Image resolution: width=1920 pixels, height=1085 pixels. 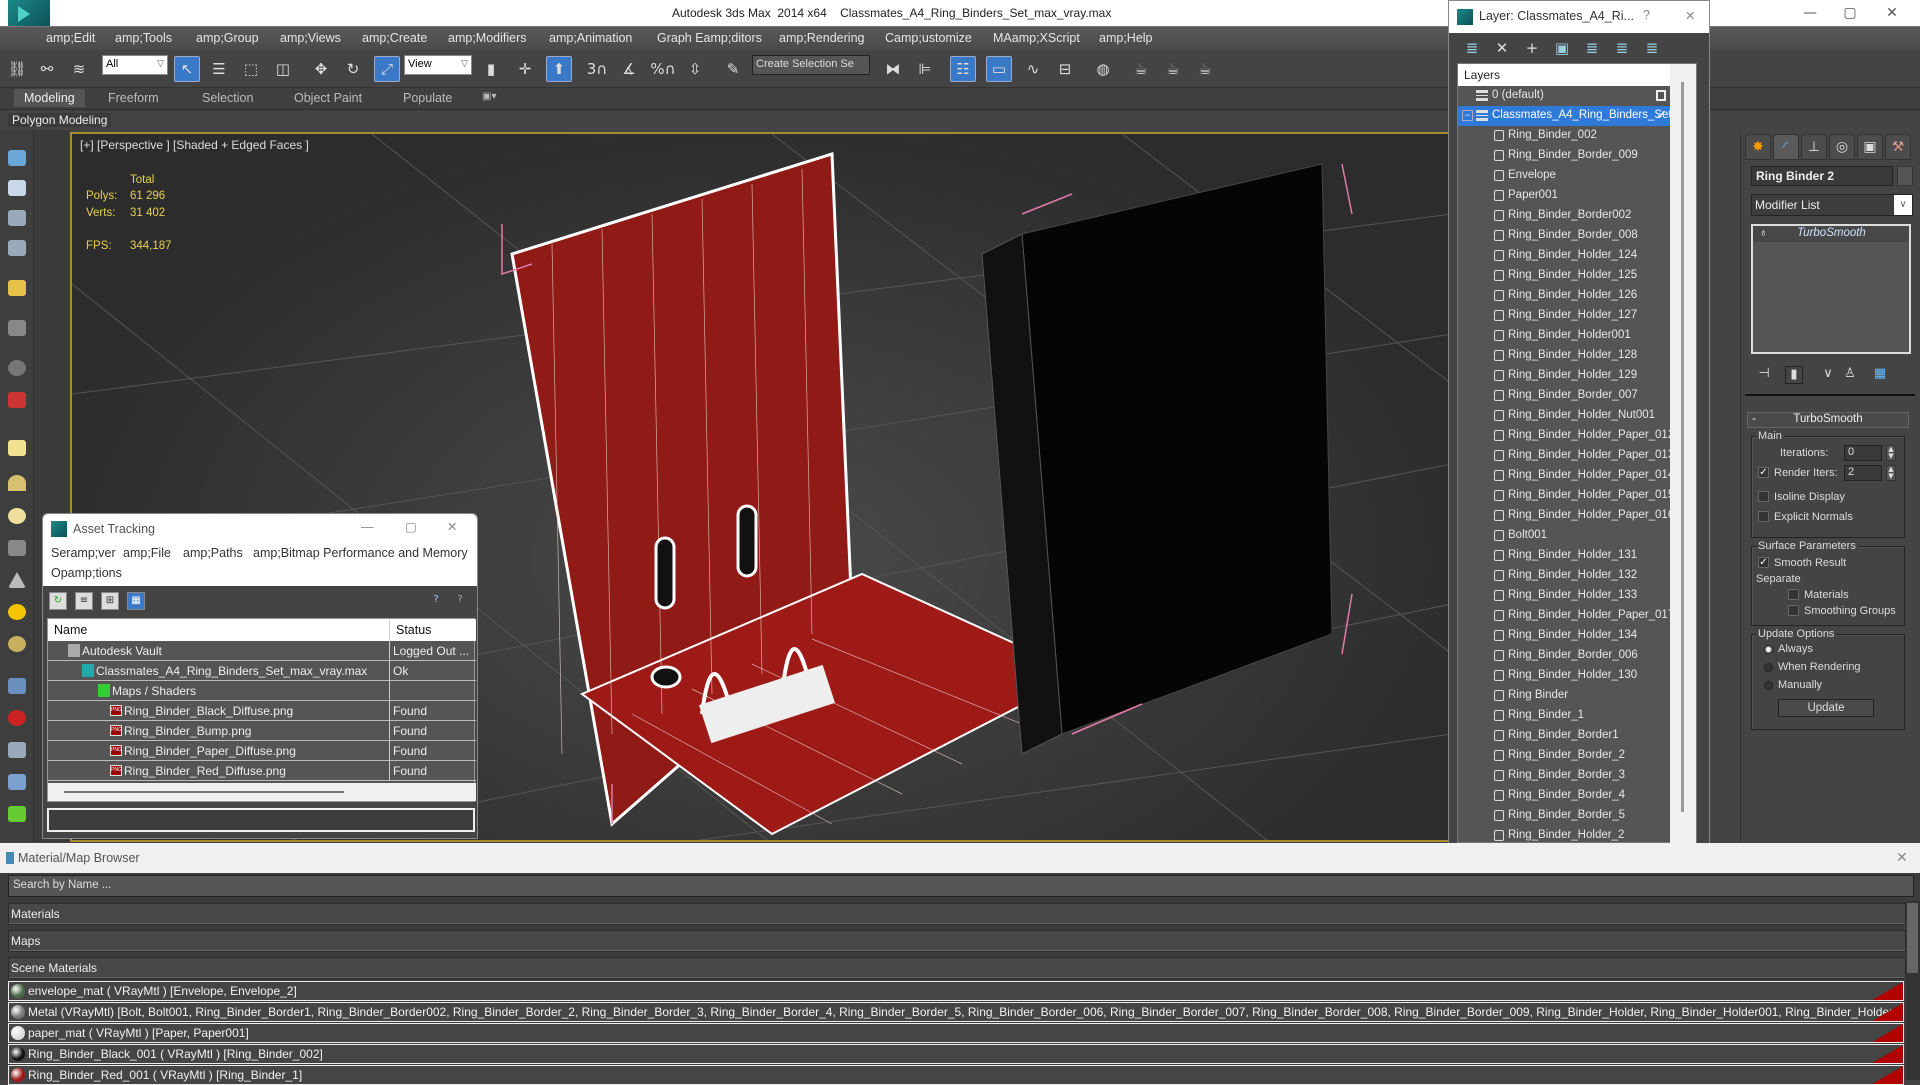 What do you see at coordinates (960, 858) in the screenshot?
I see `material-browser-titlebar: Material/Map Browser ✕` at bounding box center [960, 858].